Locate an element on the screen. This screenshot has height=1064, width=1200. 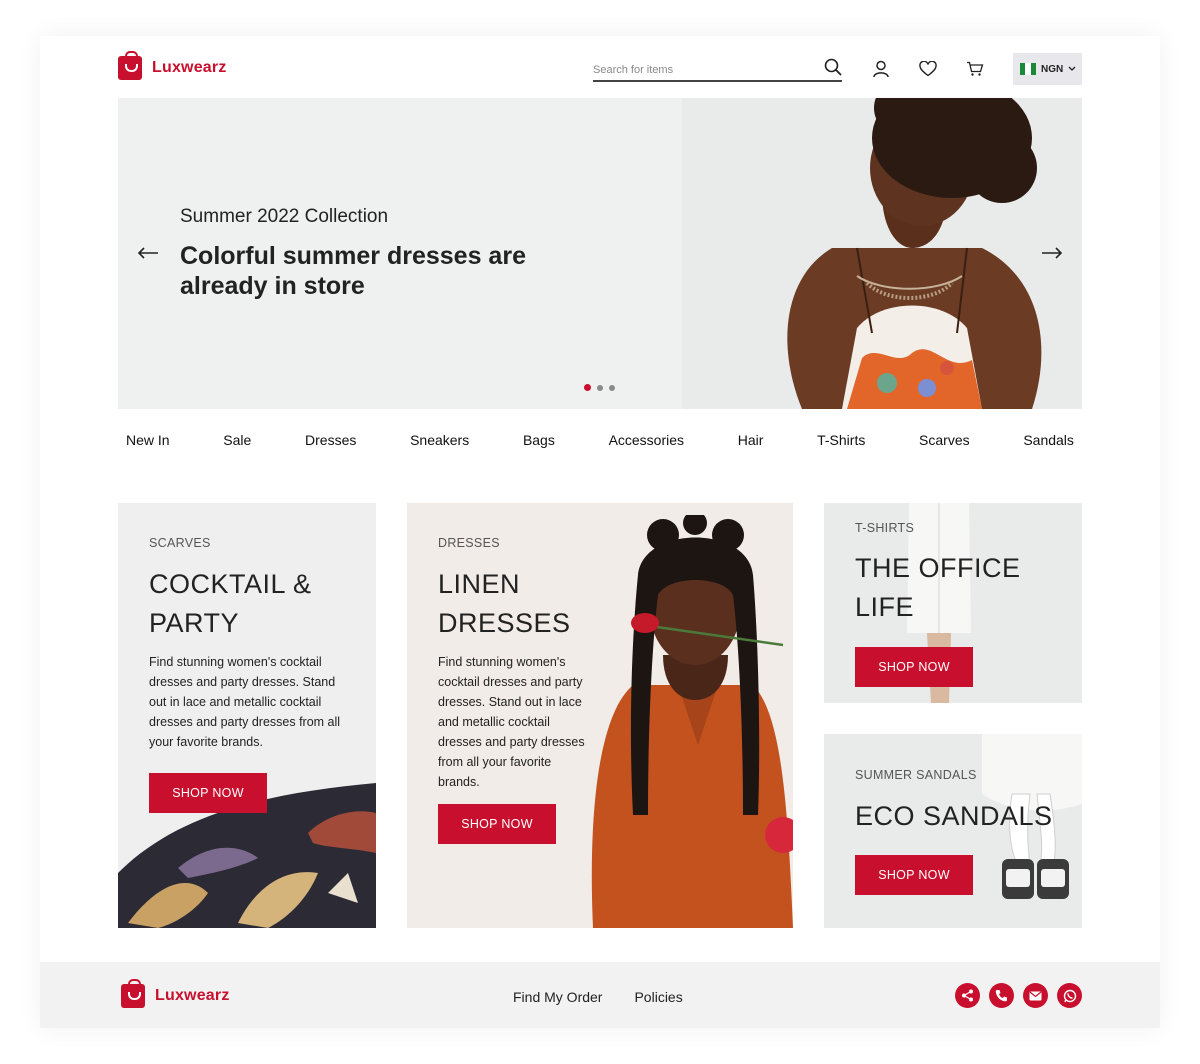
promo-tag: SUMMER SANDALS is located at coordinates (916, 775).